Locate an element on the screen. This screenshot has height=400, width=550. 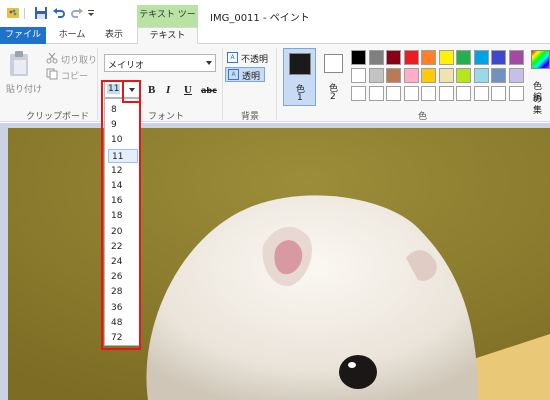
italic-button: I is located at coordinates (168, 90).